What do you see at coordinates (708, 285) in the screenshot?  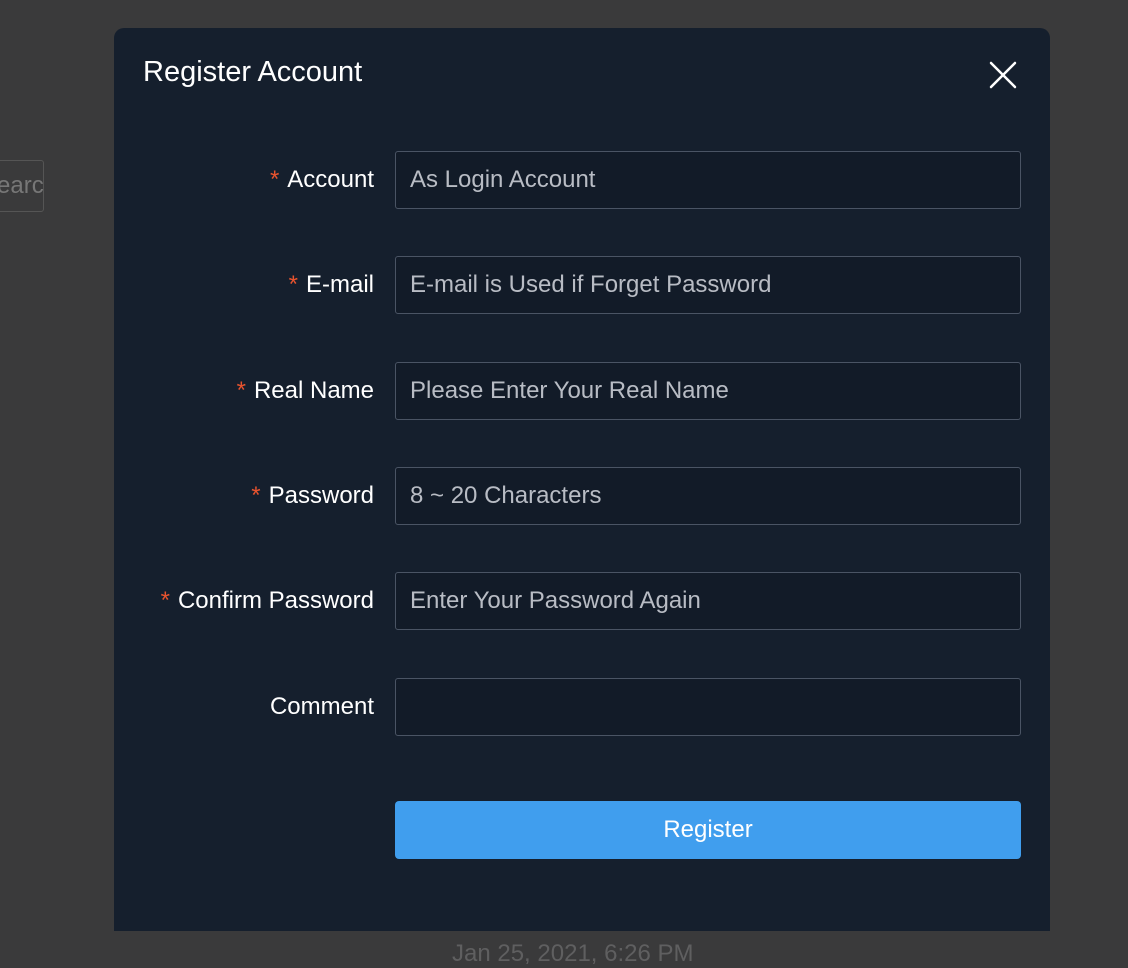 I see `email-input` at bounding box center [708, 285].